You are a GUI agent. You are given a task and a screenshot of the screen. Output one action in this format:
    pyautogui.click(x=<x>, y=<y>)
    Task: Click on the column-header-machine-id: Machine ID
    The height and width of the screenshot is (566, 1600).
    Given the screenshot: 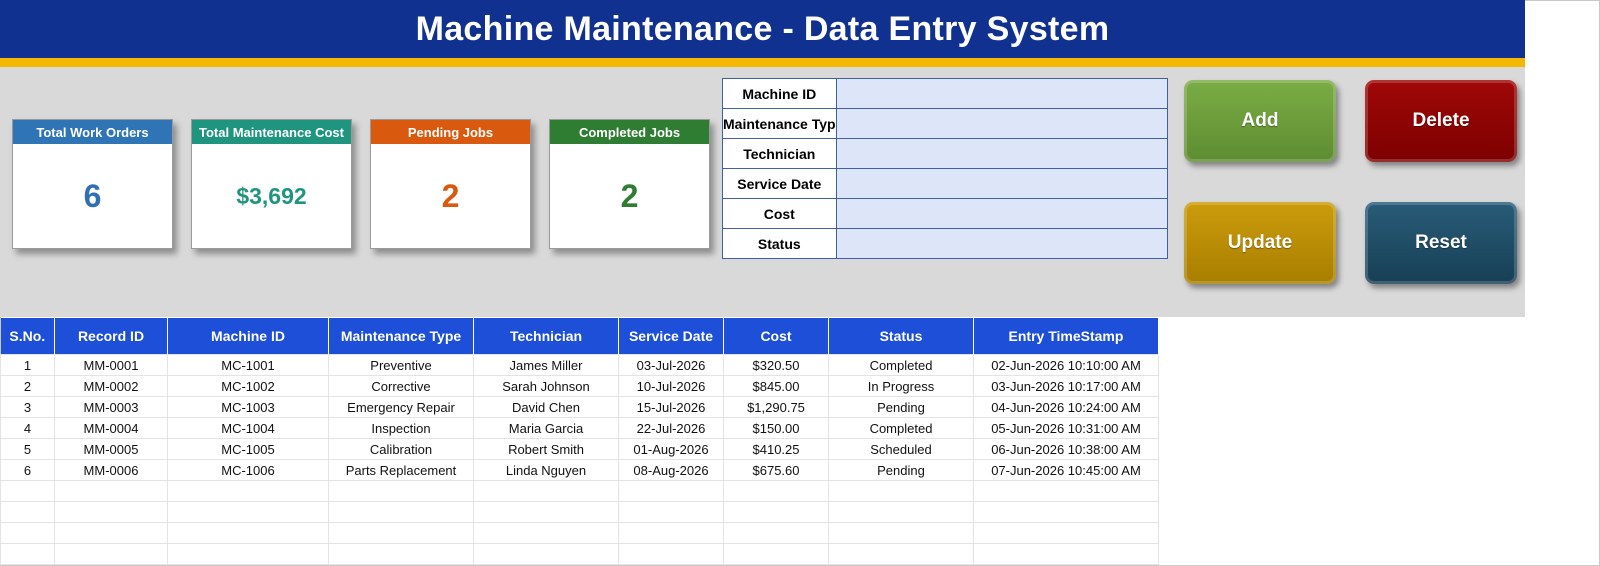 What is the action you would take?
    pyautogui.click(x=248, y=336)
    